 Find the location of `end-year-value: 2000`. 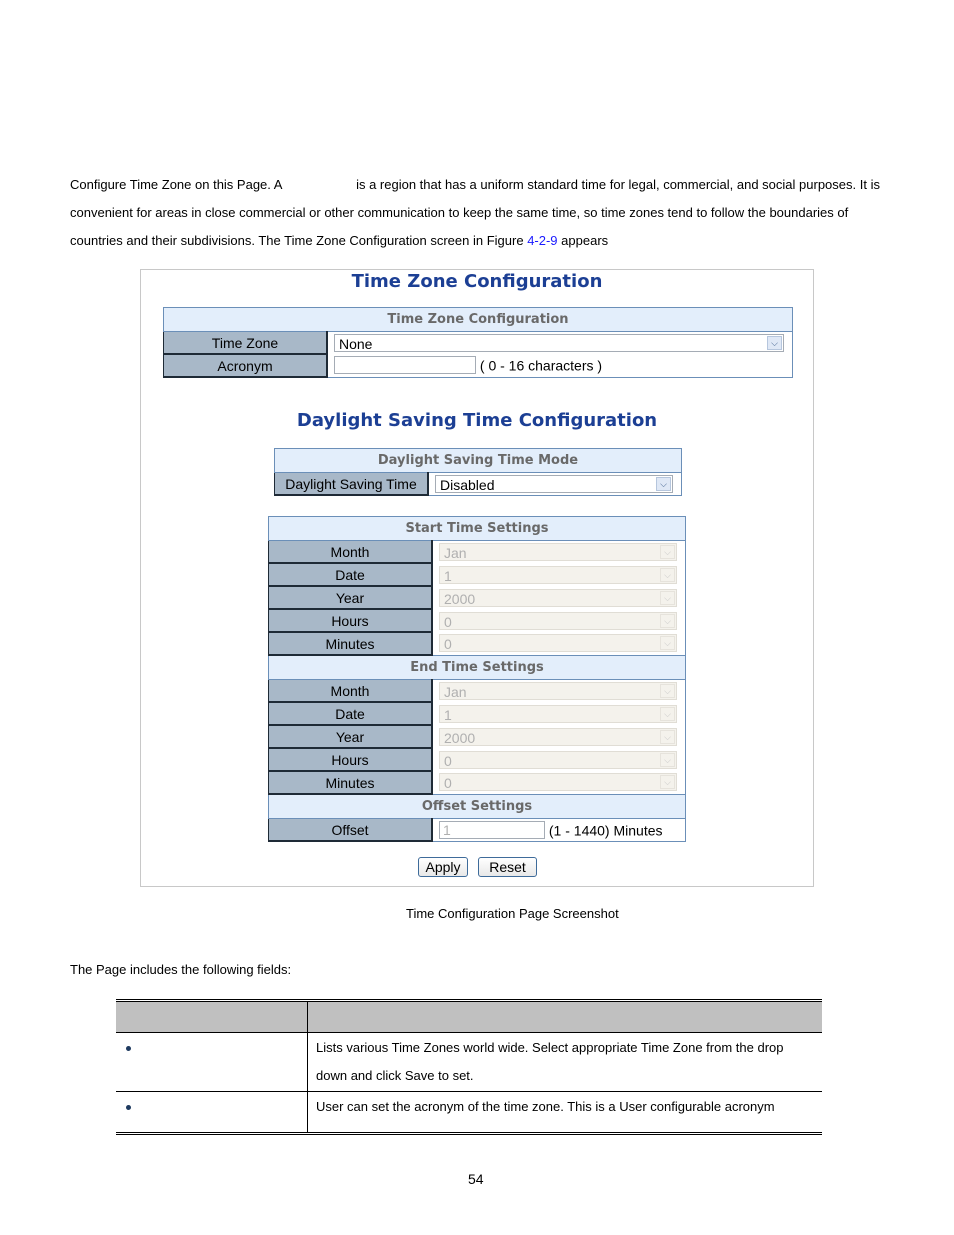

end-year-value: 2000 is located at coordinates (460, 737).